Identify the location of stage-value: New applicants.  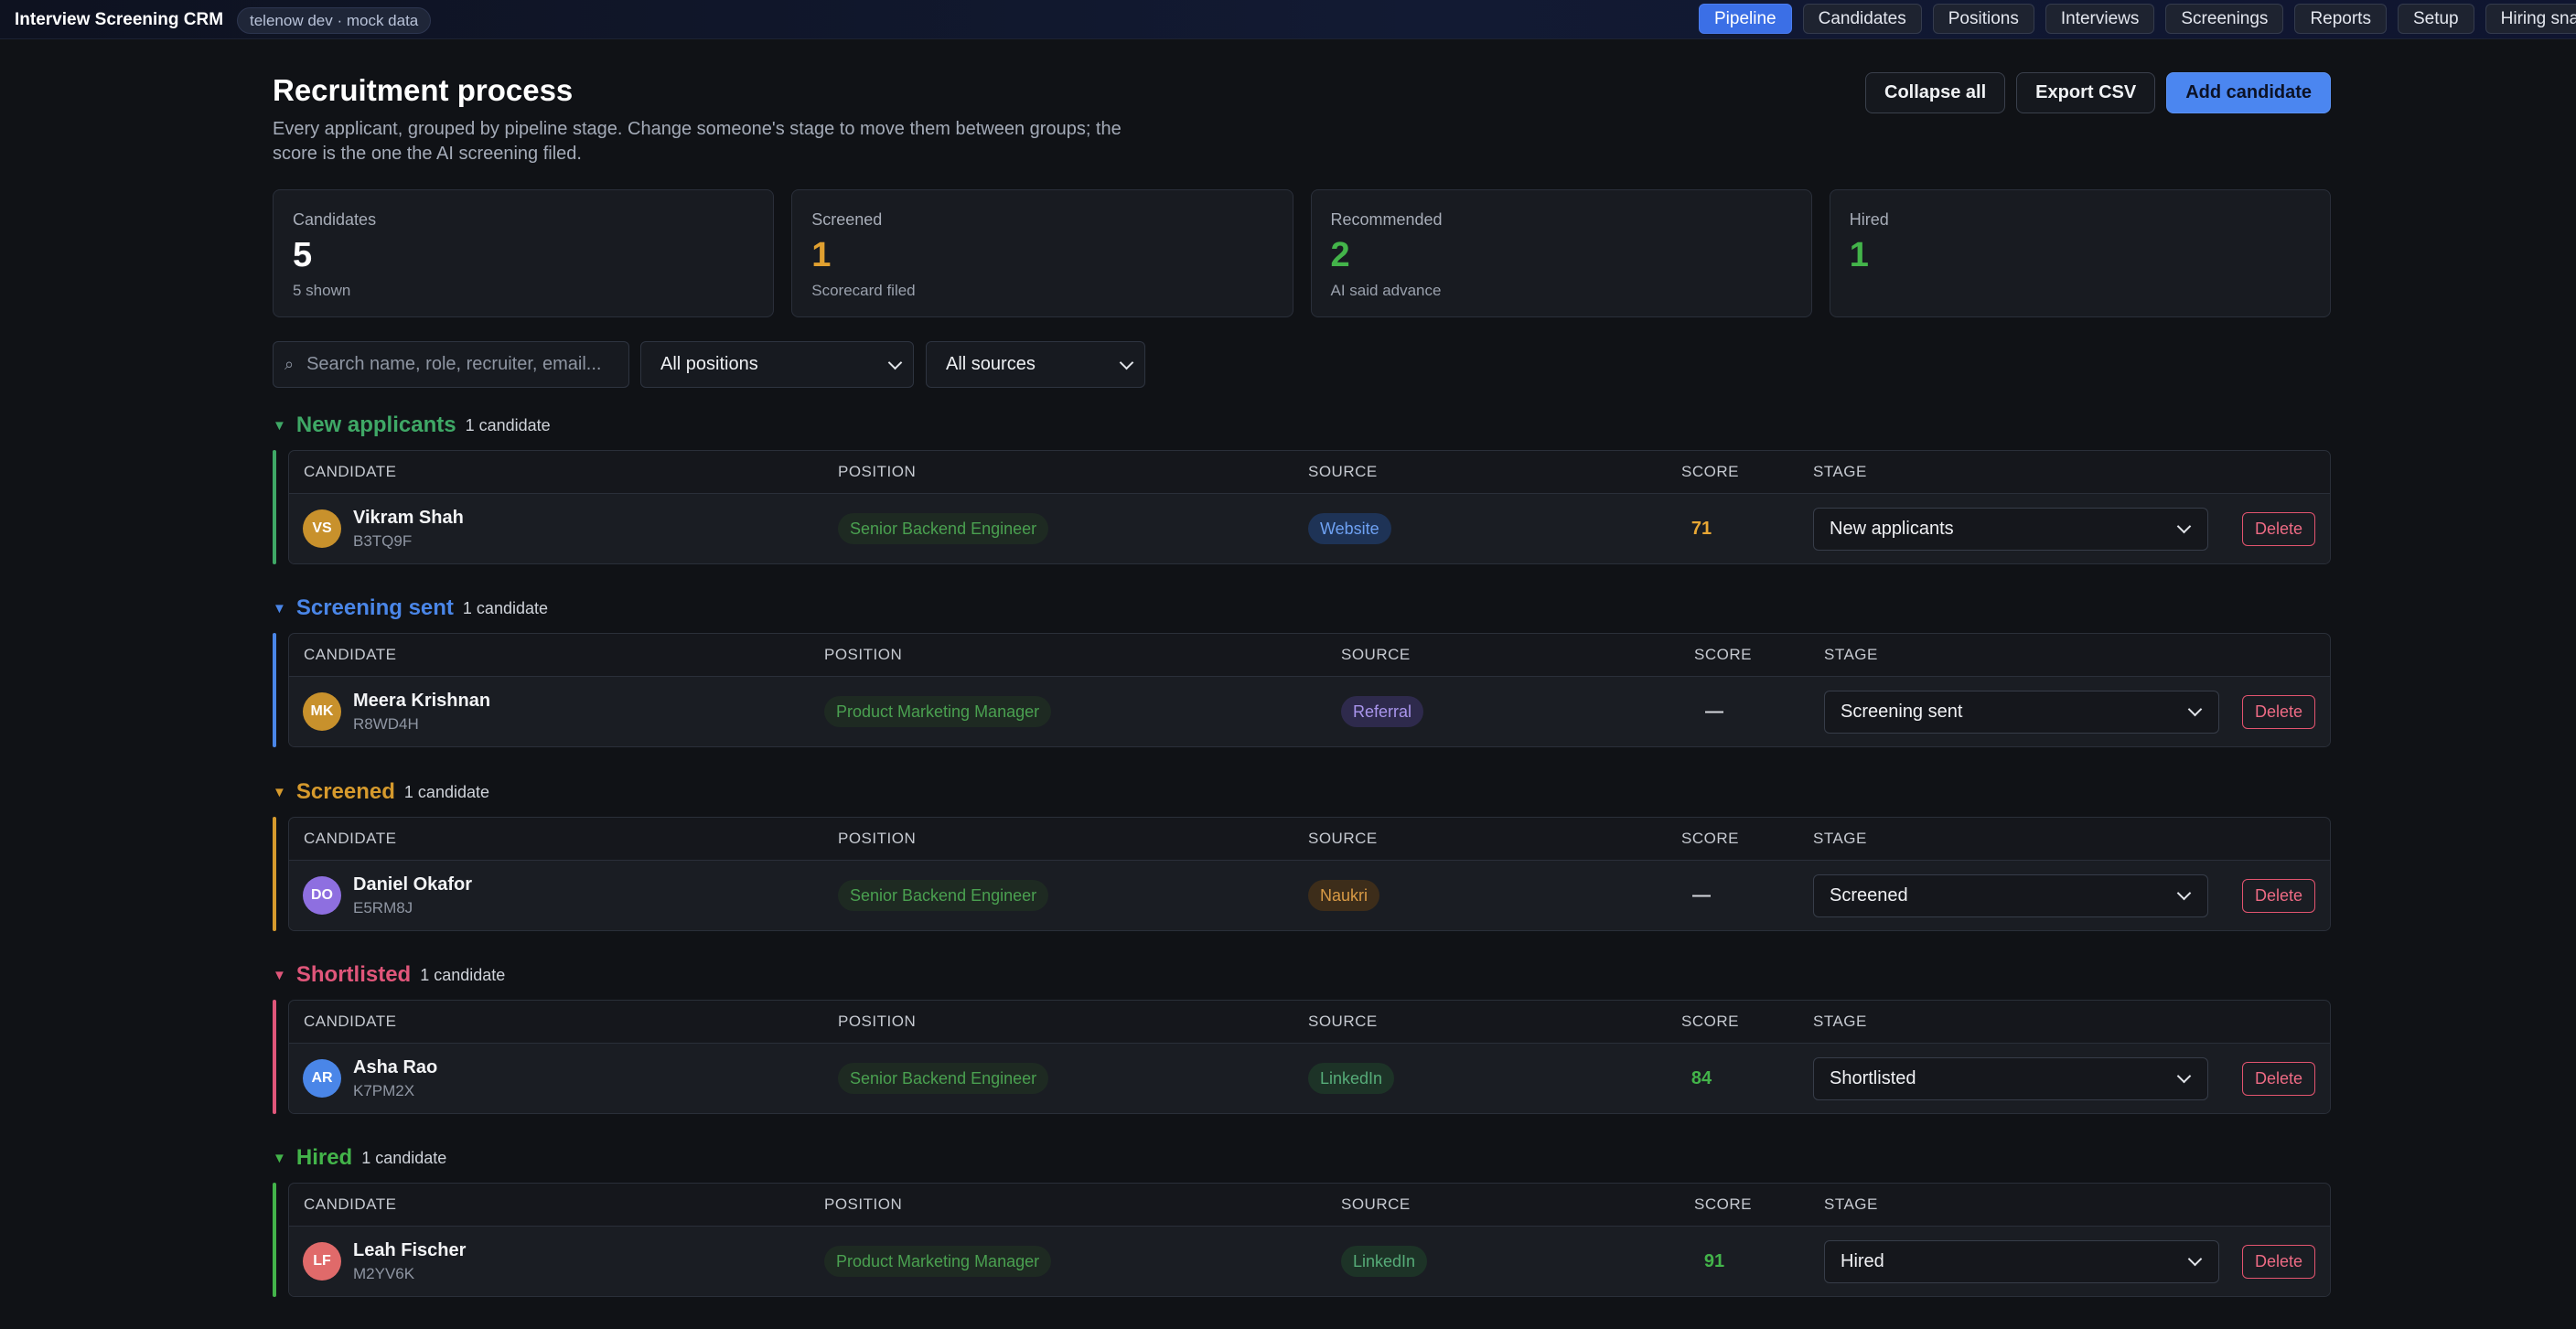
(1892, 529).